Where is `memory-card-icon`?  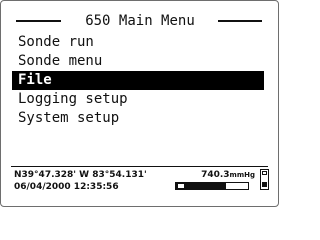
memory-card-icon is located at coordinates (264, 179).